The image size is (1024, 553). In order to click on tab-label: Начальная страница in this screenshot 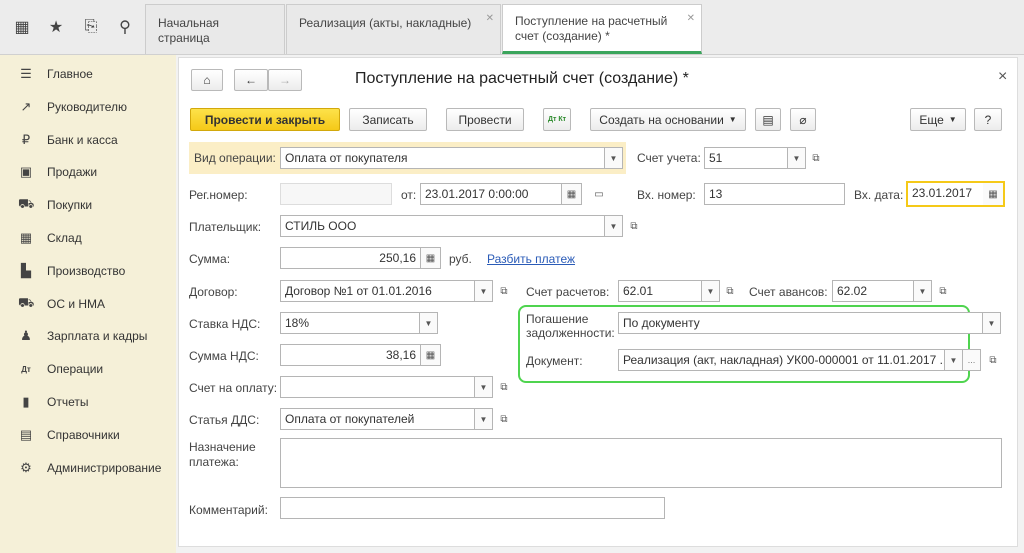, I will do `click(189, 30)`.